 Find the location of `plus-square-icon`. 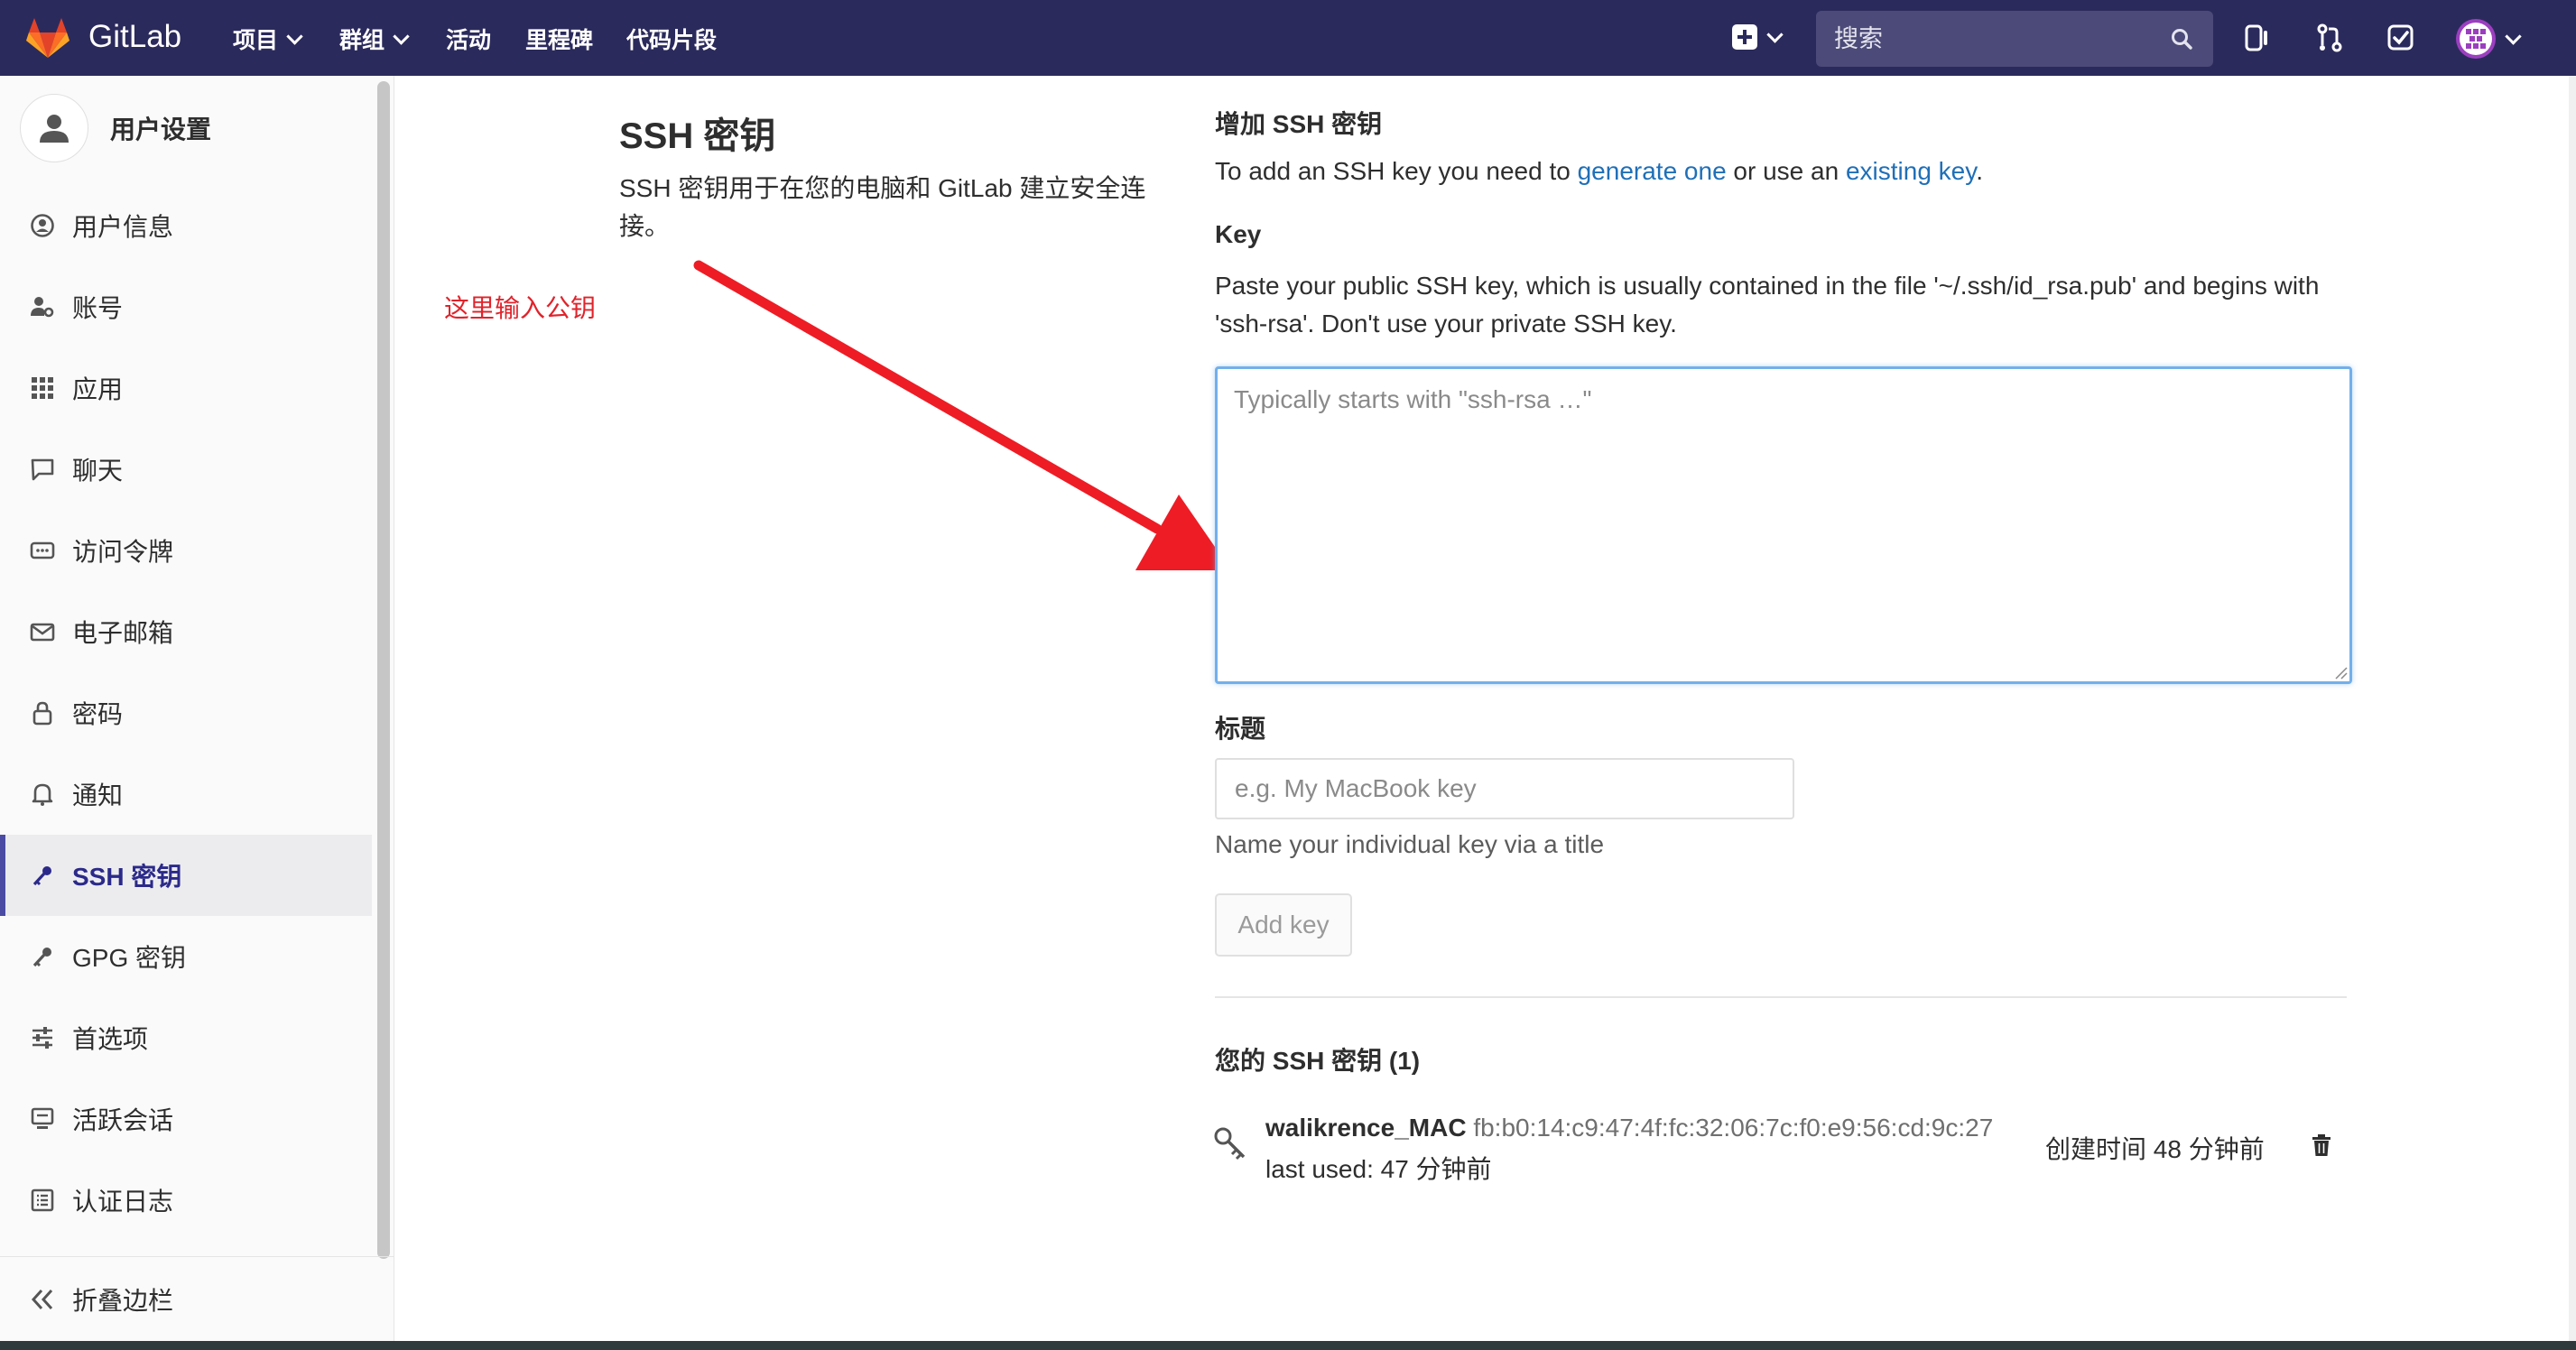

plus-square-icon is located at coordinates (1744, 37).